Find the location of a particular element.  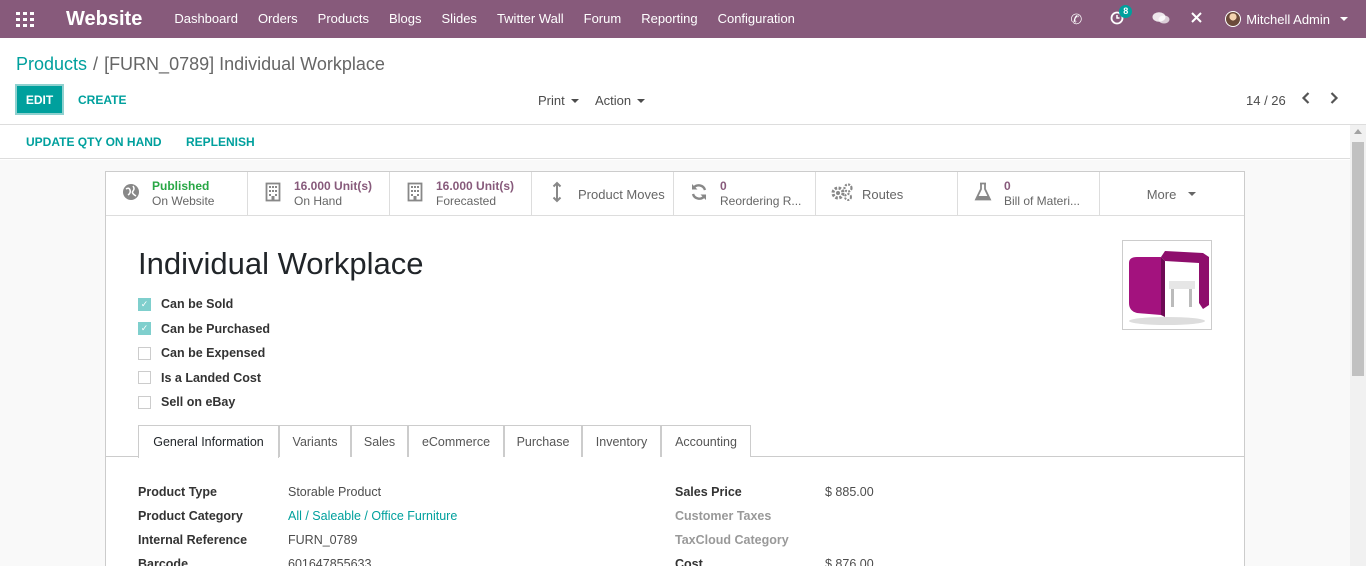

tab-general-information: General Information is located at coordinates (208, 441).